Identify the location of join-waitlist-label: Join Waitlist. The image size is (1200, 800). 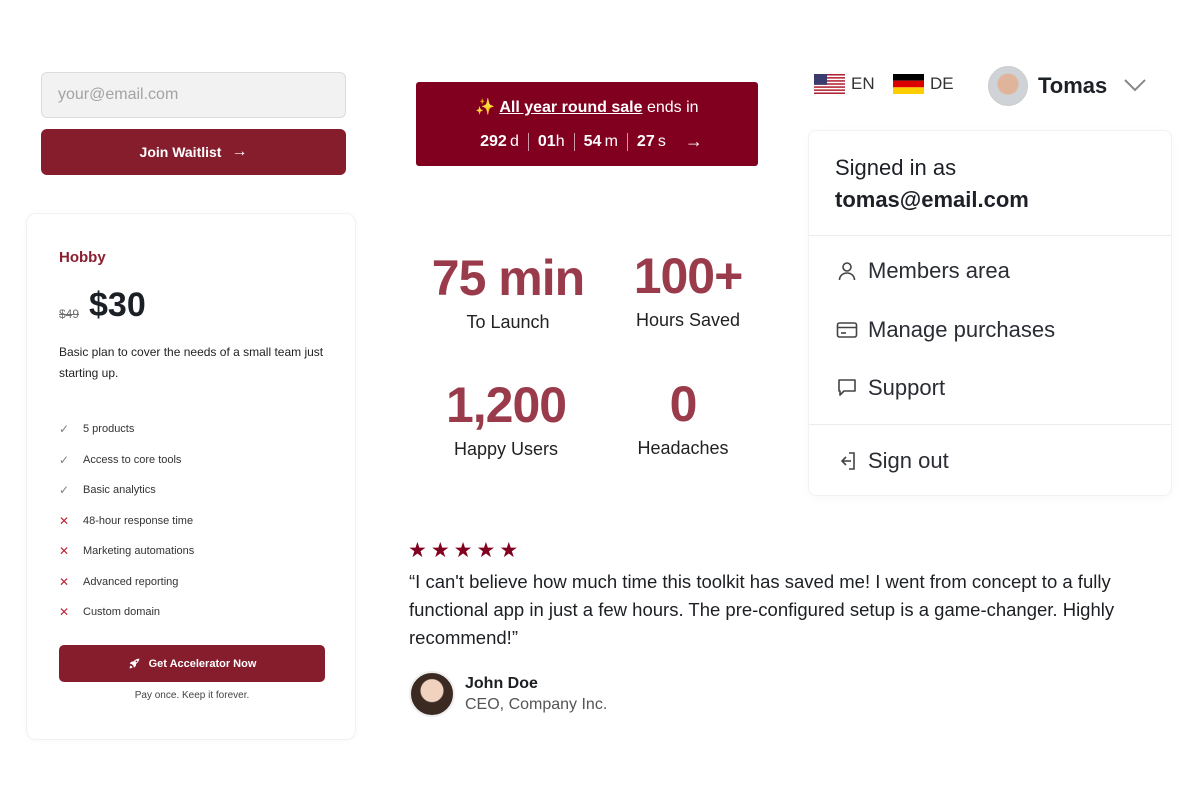
(180, 152).